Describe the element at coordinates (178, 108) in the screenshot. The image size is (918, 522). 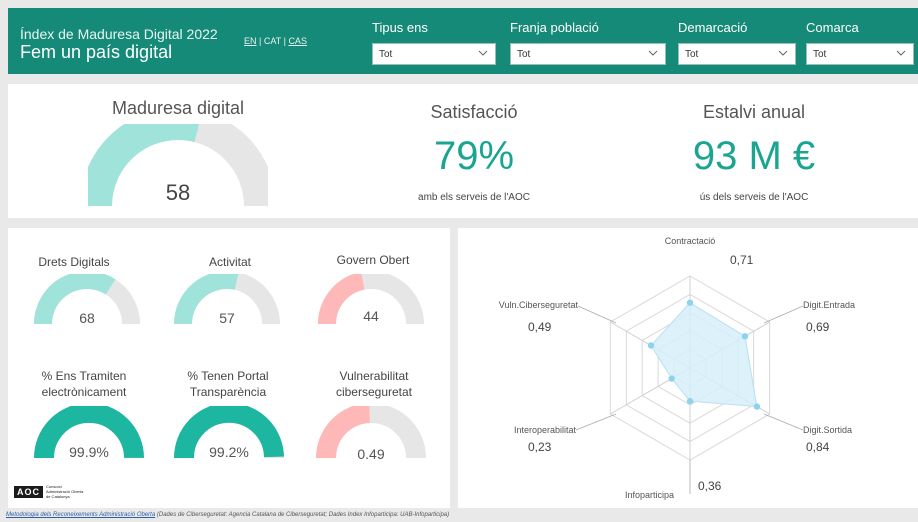
I see `maturity-title: Maduresa digital` at that location.